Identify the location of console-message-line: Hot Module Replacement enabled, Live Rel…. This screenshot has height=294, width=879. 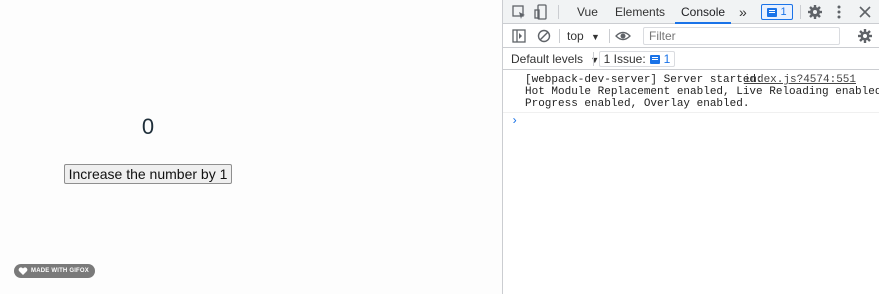
(702, 92).